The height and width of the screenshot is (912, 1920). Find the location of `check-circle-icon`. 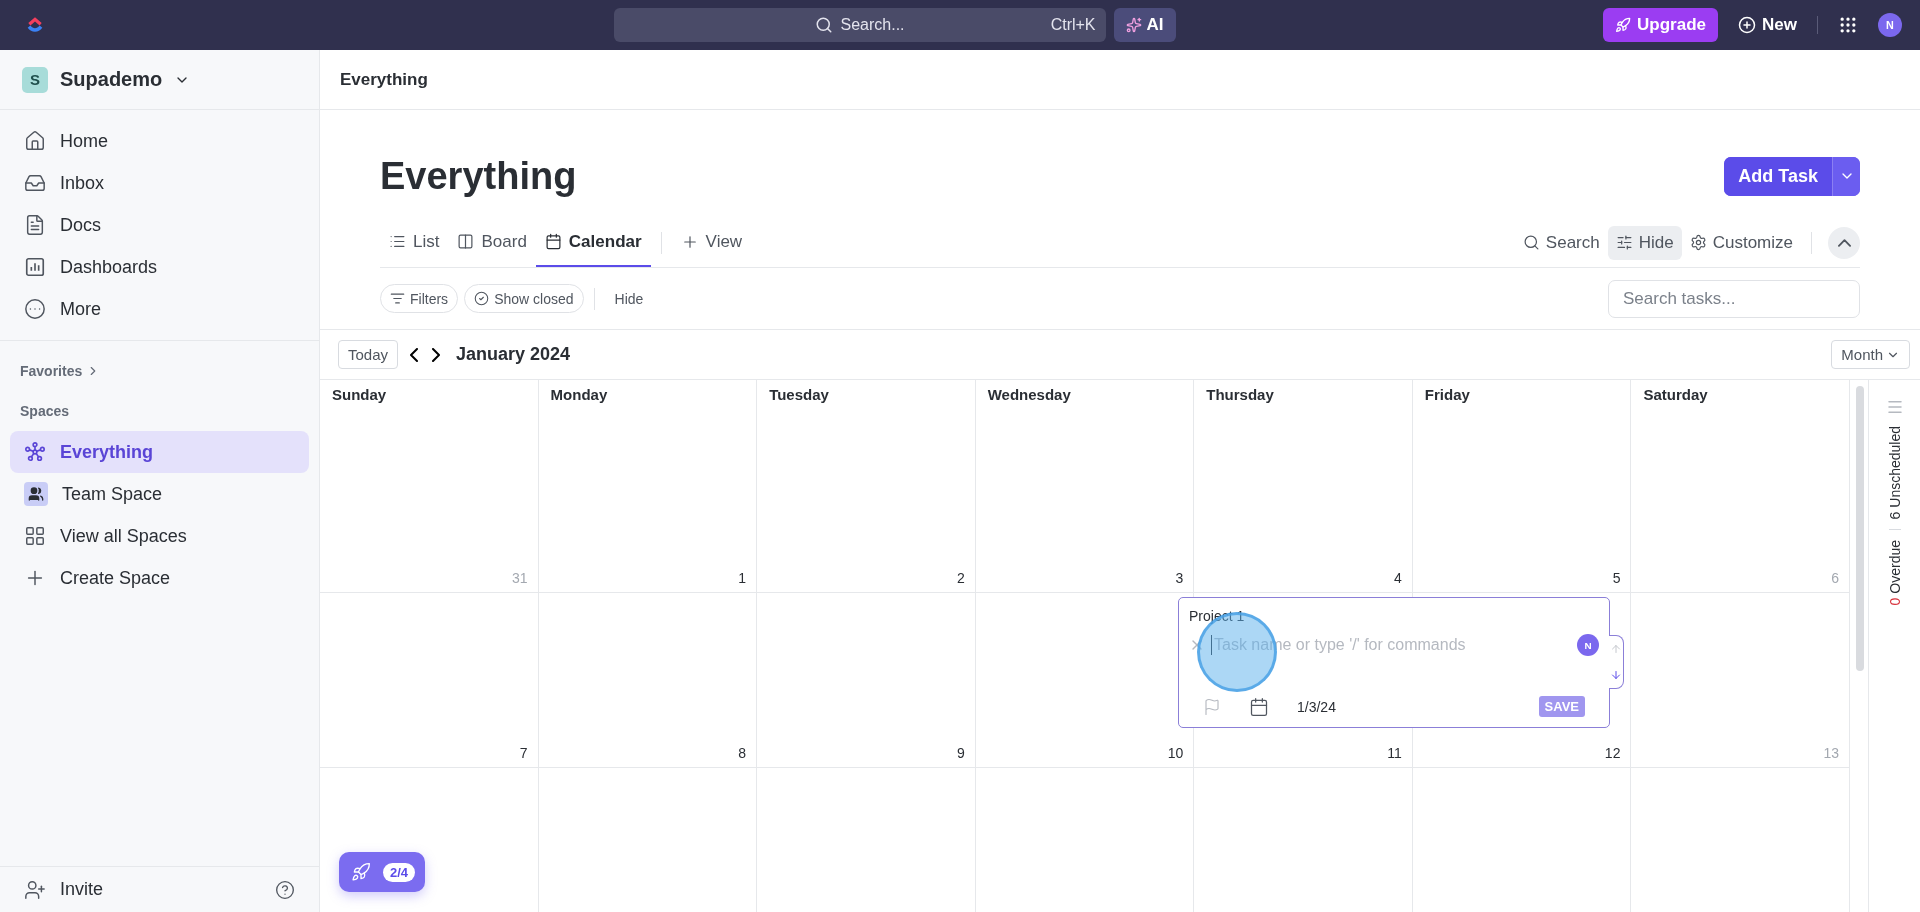

check-circle-icon is located at coordinates (482, 298).